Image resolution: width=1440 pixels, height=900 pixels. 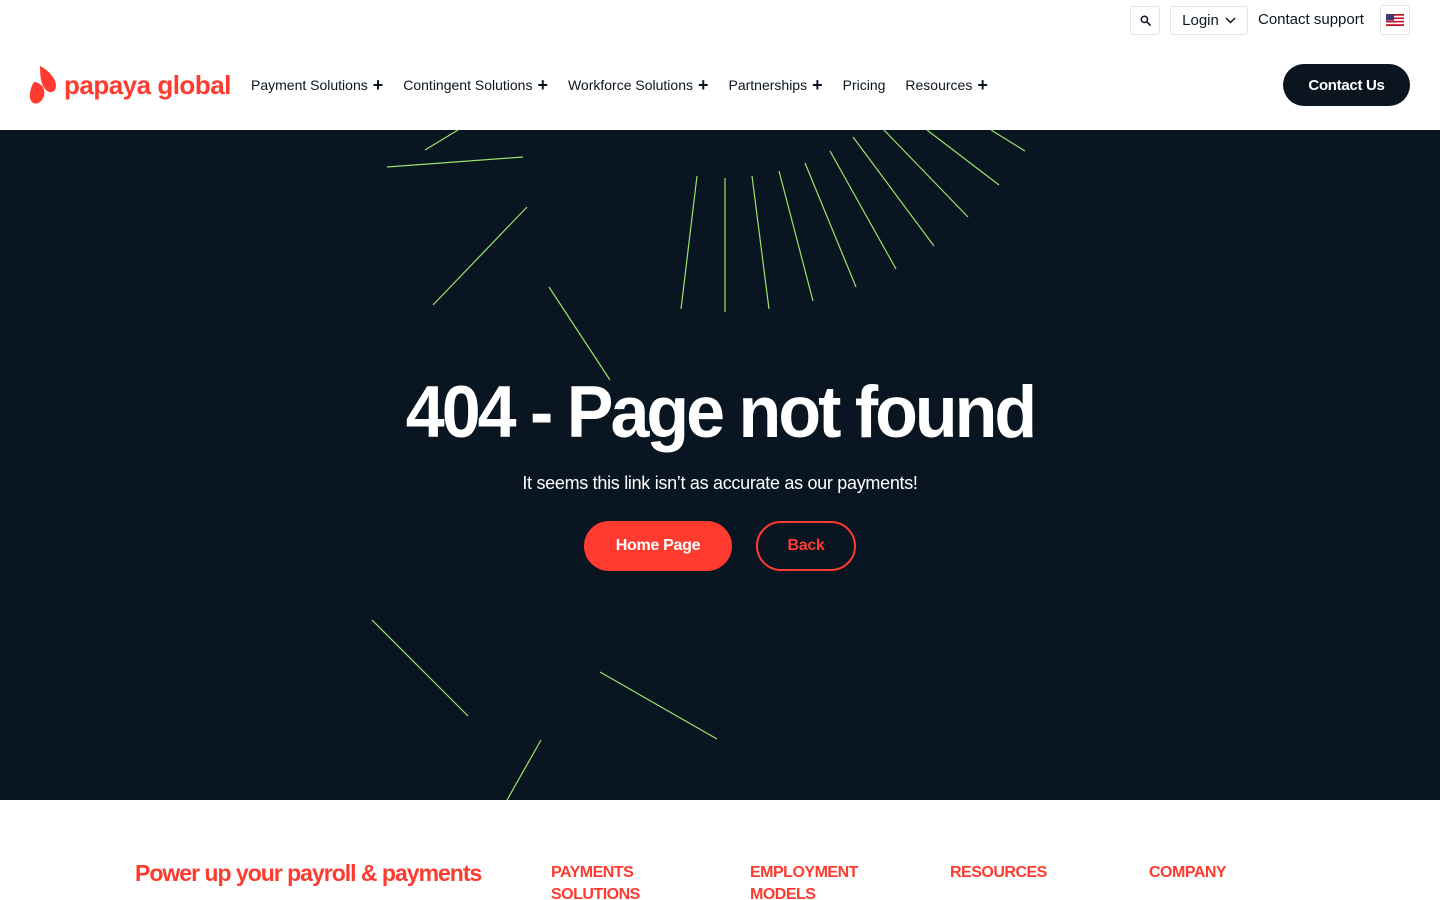 I want to click on nav-label: Pricing, so click(x=864, y=85).